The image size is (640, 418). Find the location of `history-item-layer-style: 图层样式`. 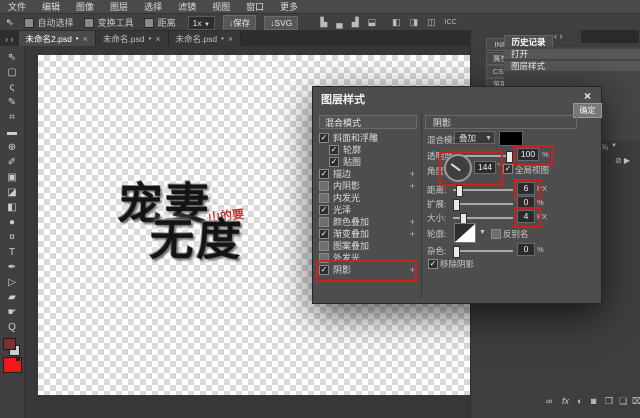

history-item-layer-style: 图层样式 is located at coordinates (572, 66).